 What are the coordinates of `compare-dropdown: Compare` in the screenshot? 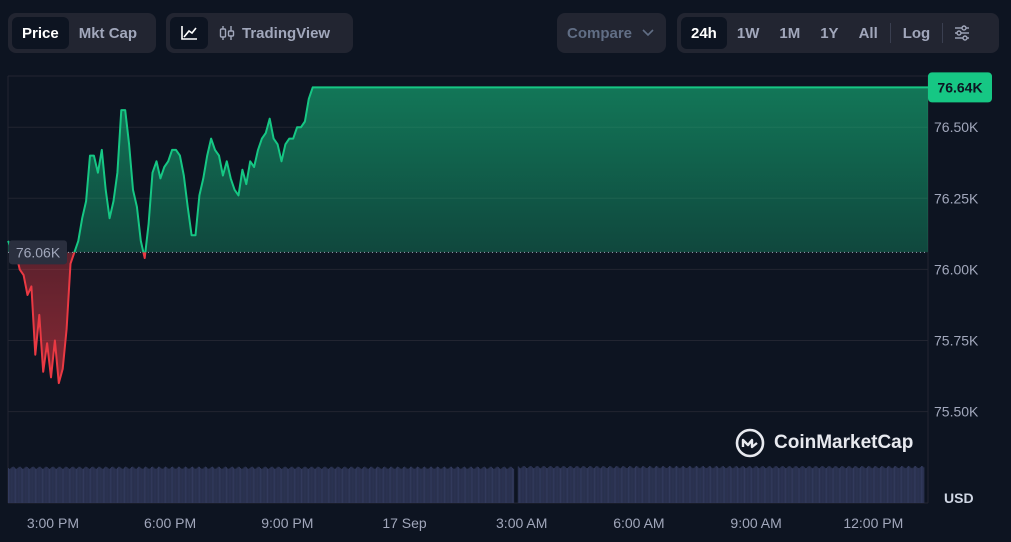 It's located at (611, 33).